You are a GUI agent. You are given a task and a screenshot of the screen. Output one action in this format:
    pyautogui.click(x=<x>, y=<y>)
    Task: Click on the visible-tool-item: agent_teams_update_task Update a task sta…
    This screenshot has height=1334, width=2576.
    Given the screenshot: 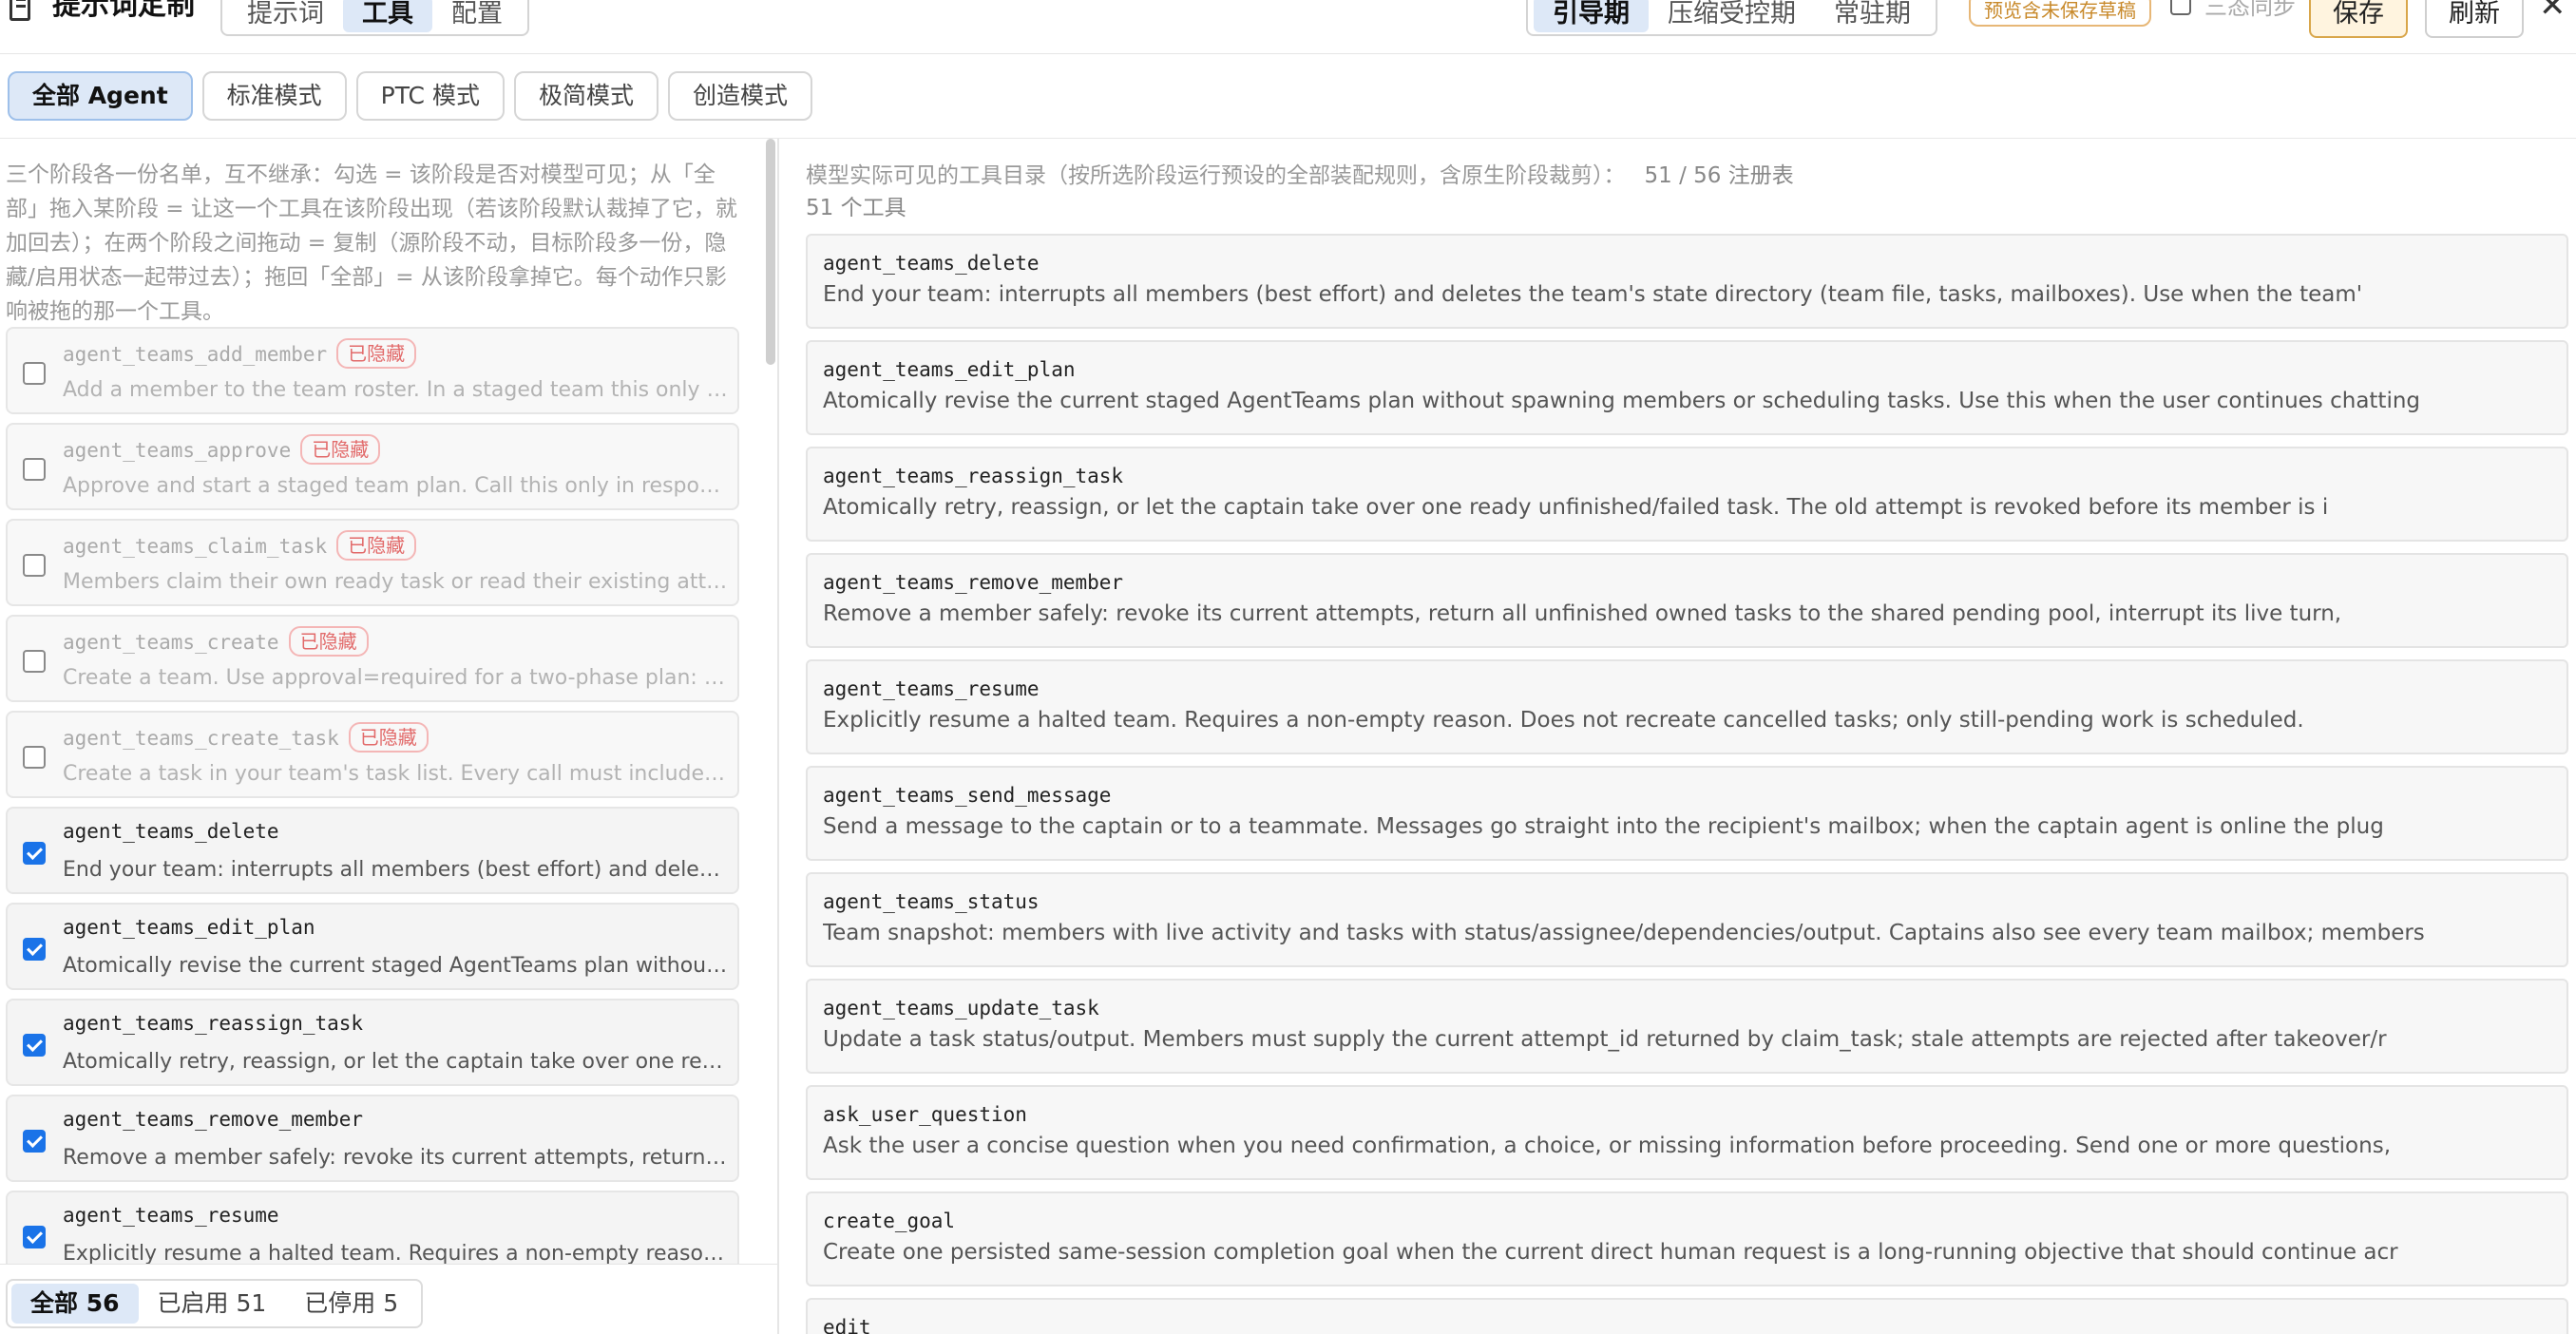 What is the action you would take?
    pyautogui.click(x=1687, y=1026)
    